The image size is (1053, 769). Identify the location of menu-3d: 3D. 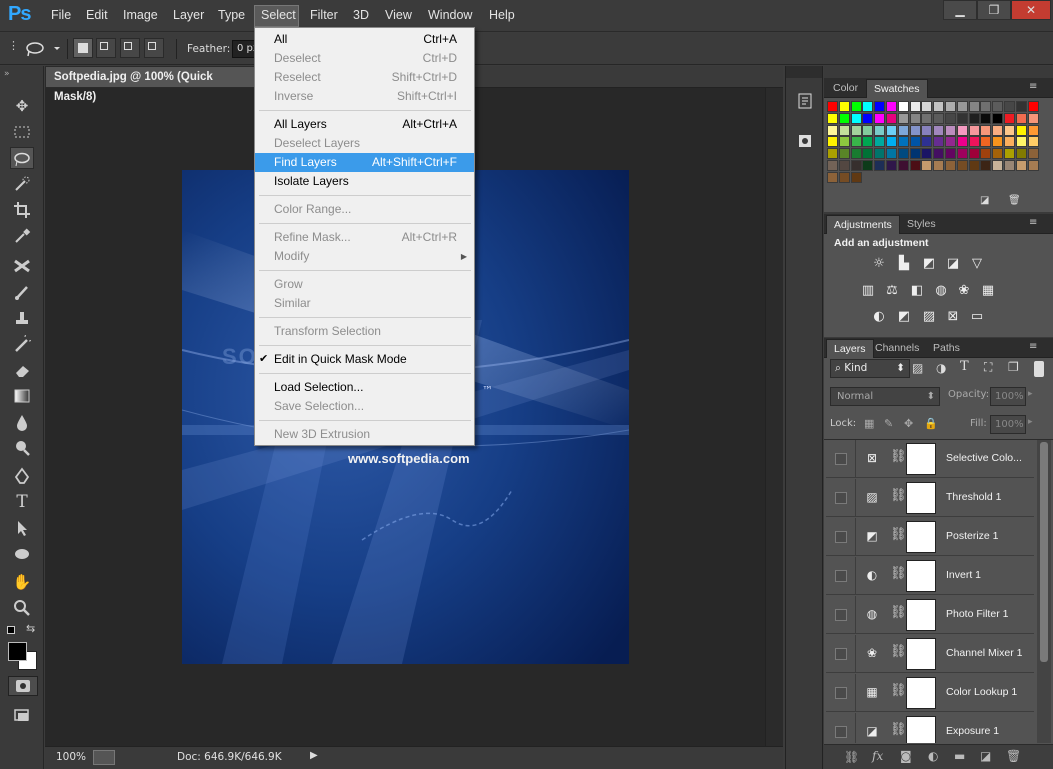
(361, 15).